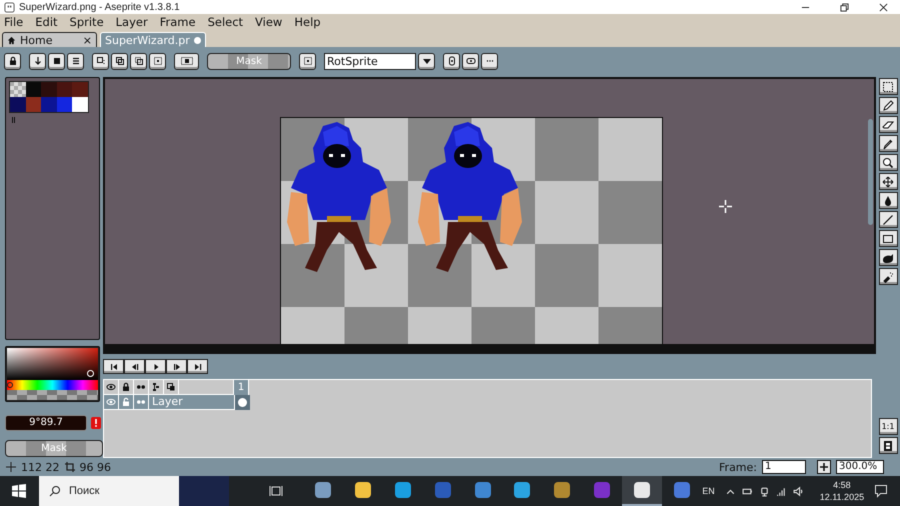  What do you see at coordinates (242, 402) in the screenshot?
I see `cel` at bounding box center [242, 402].